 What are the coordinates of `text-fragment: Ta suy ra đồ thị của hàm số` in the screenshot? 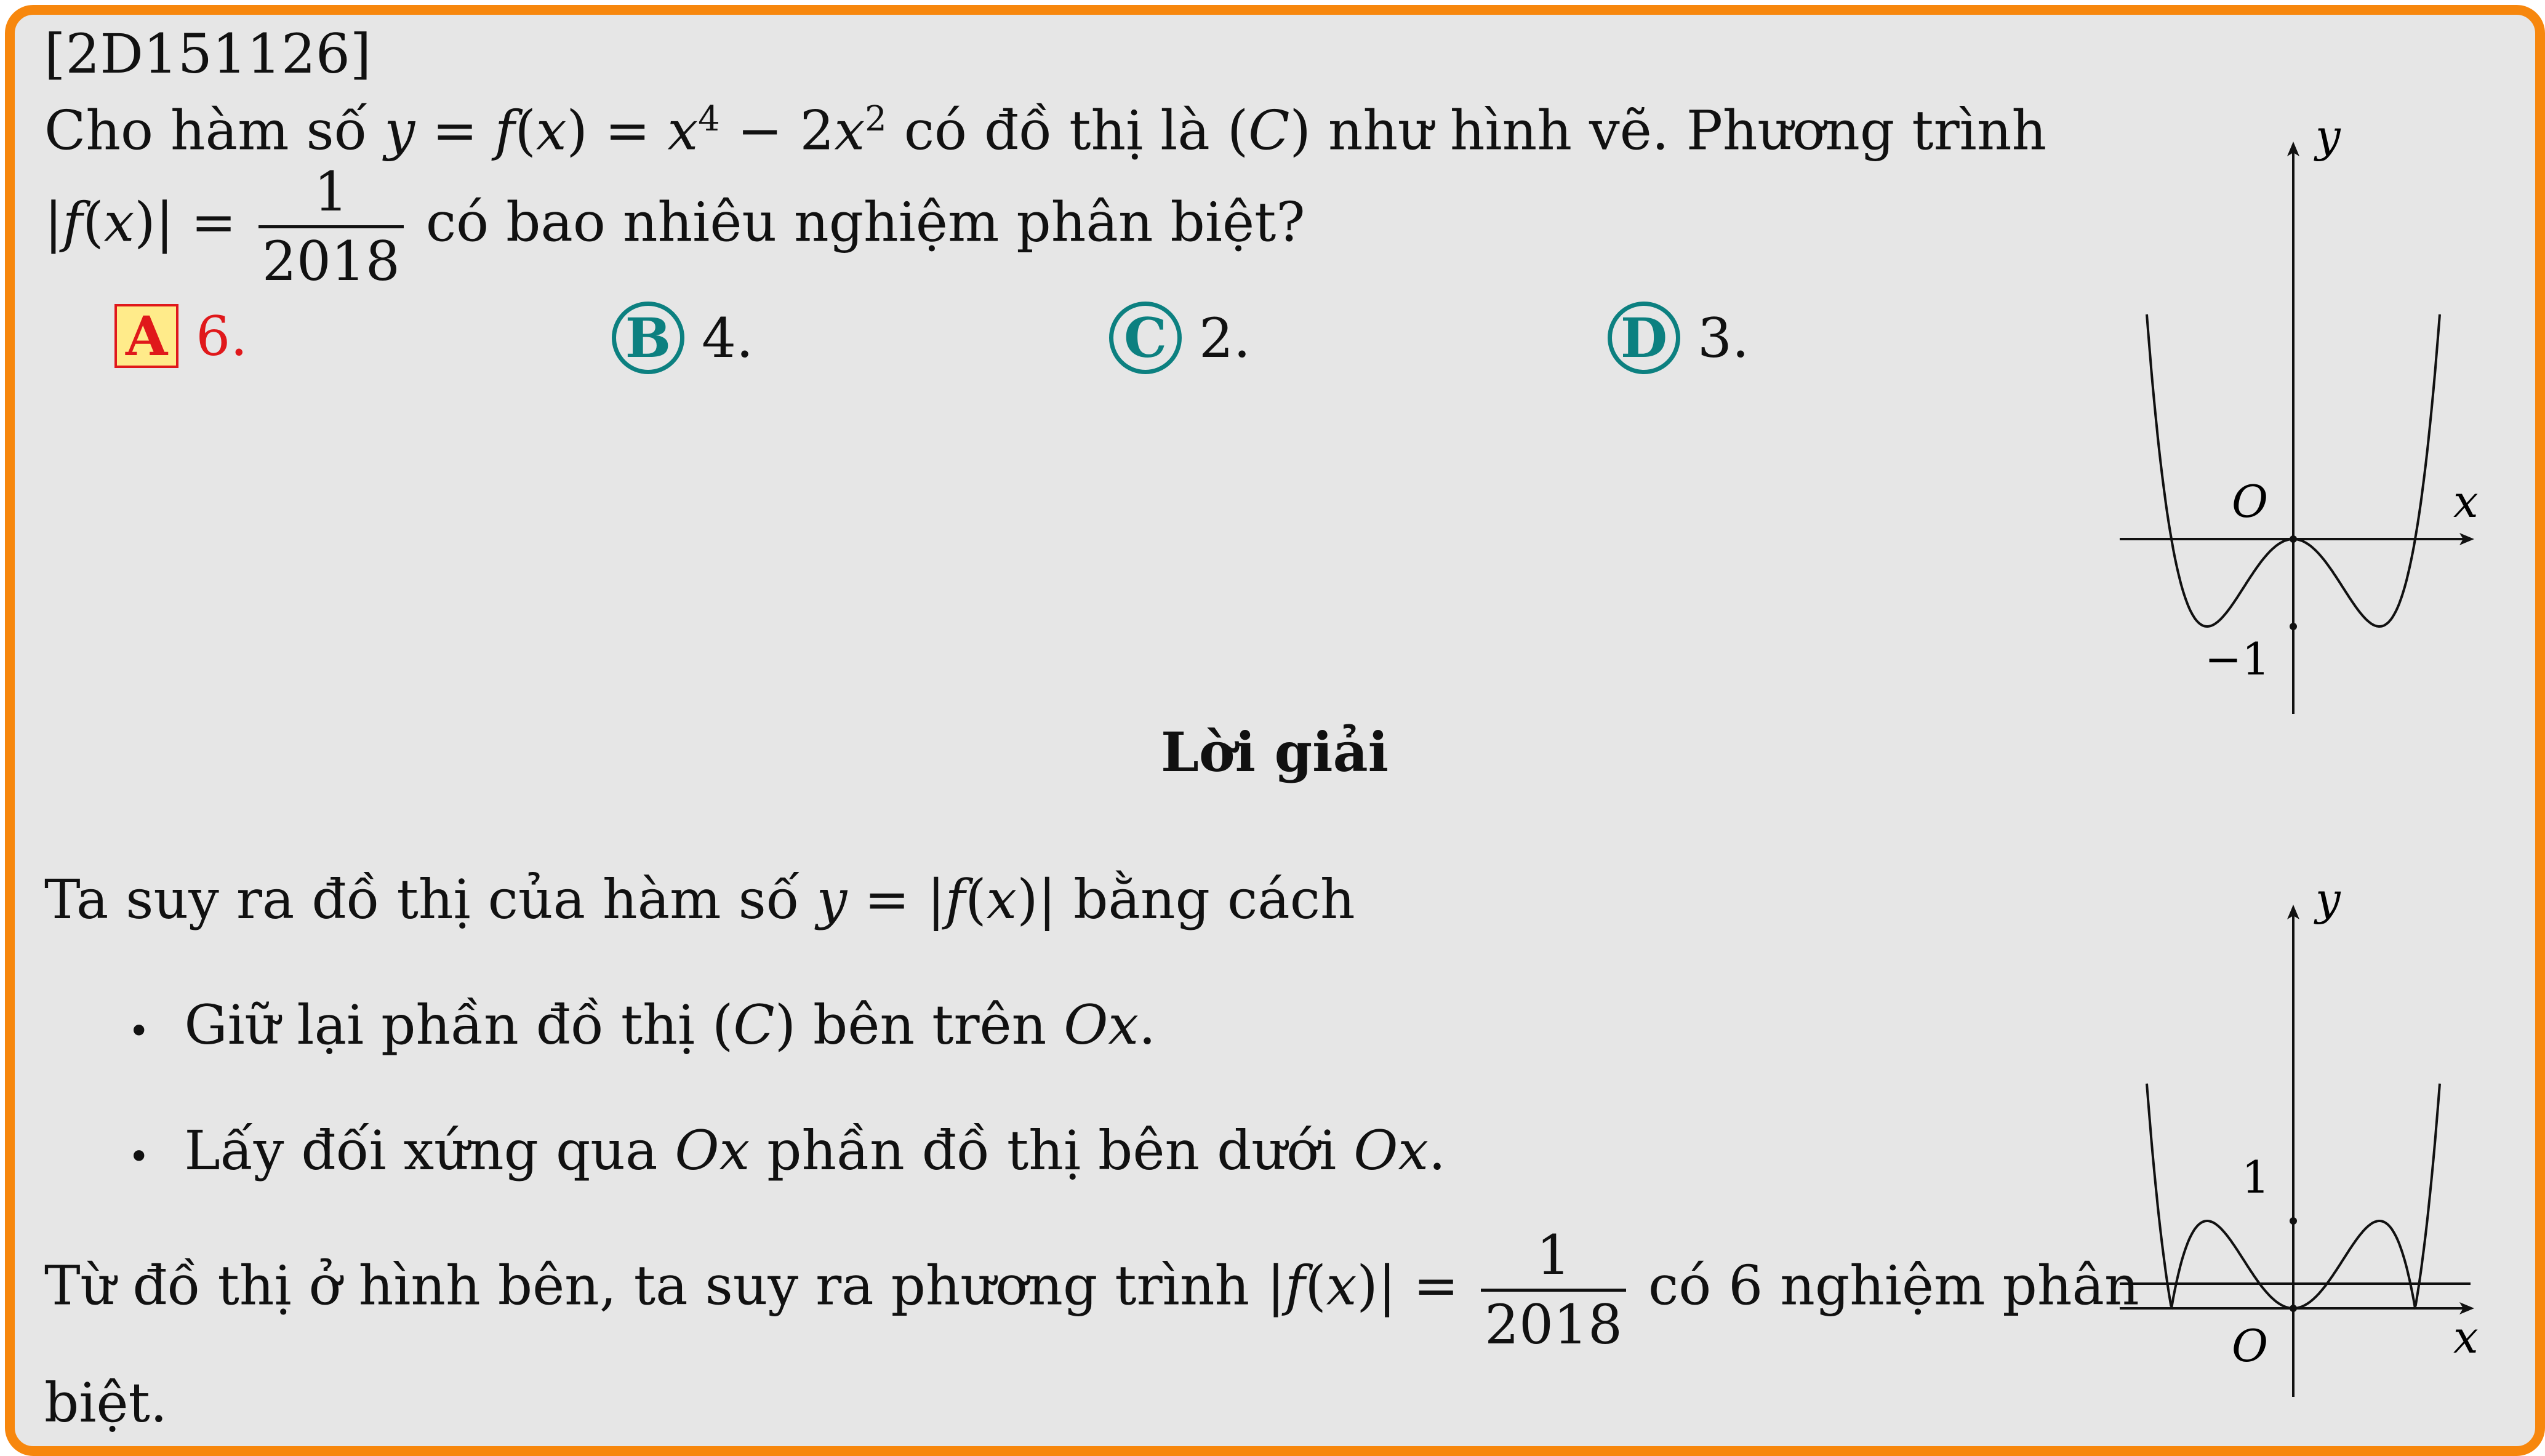 It's located at (430, 899).